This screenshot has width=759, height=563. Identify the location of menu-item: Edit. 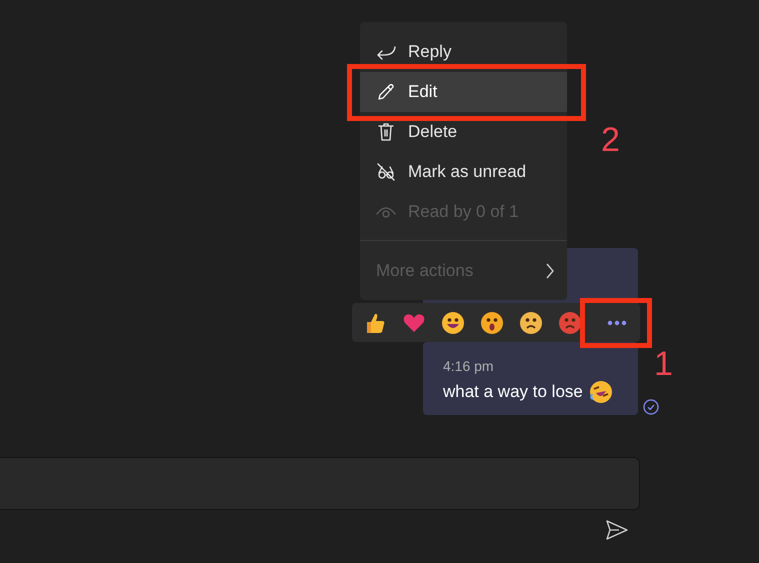
(463, 92).